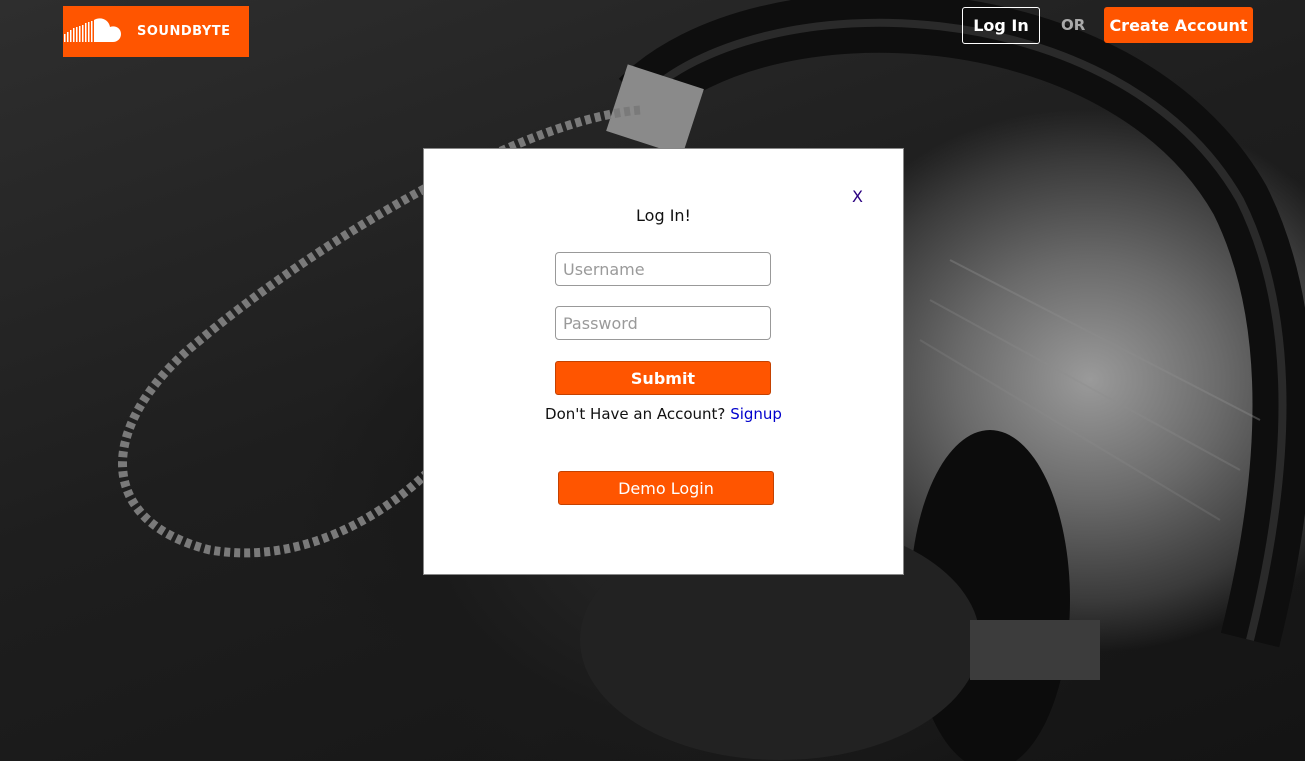 This screenshot has height=761, width=1305. Describe the element at coordinates (756, 414) in the screenshot. I see `signup-link: Signup` at that location.